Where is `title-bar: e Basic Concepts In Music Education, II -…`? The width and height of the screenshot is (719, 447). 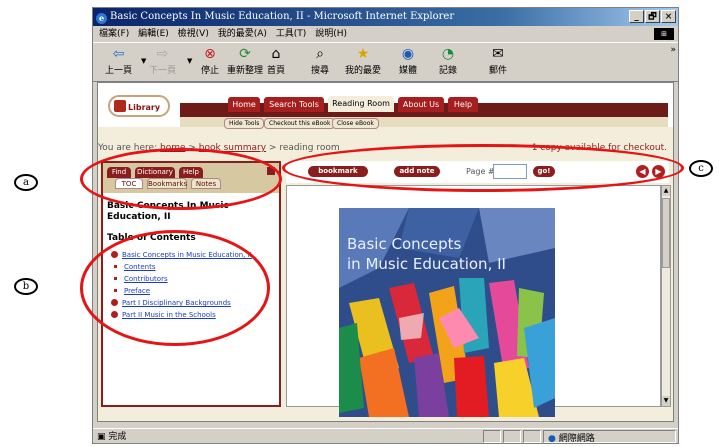 title-bar: e Basic Concepts In Music Education, II -… is located at coordinates (385, 17).